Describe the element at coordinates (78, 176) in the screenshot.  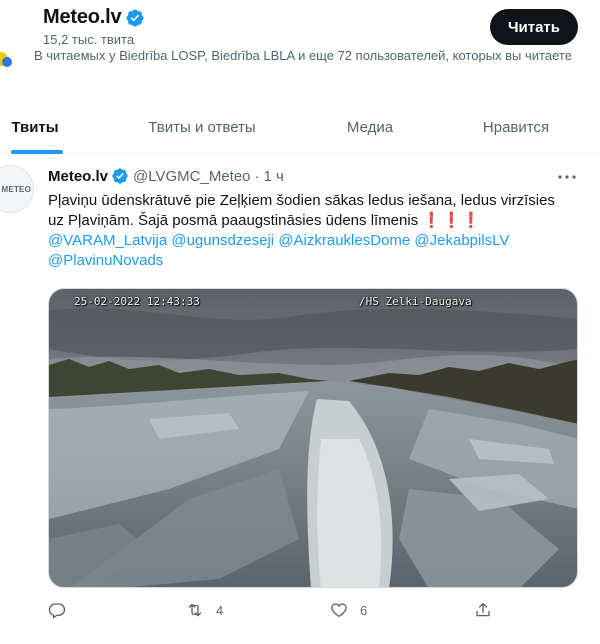
I see `tweet-author-name: Meteo.lv` at that location.